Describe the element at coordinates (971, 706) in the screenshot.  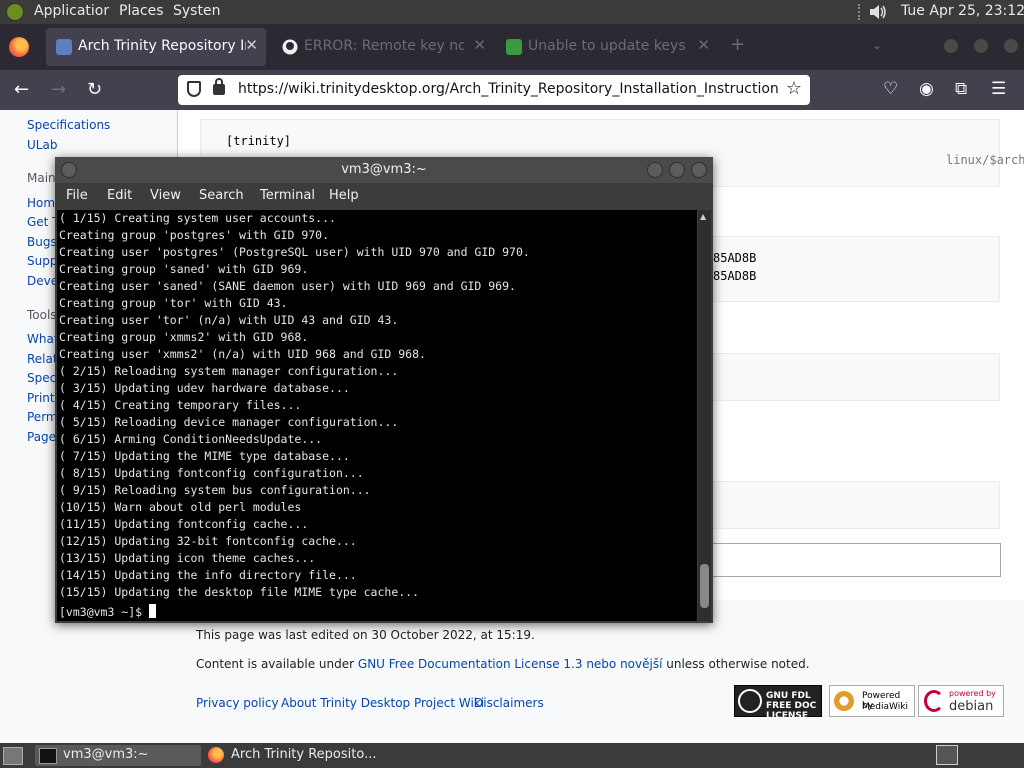
I see `debian-badge-bottom: debian` at that location.